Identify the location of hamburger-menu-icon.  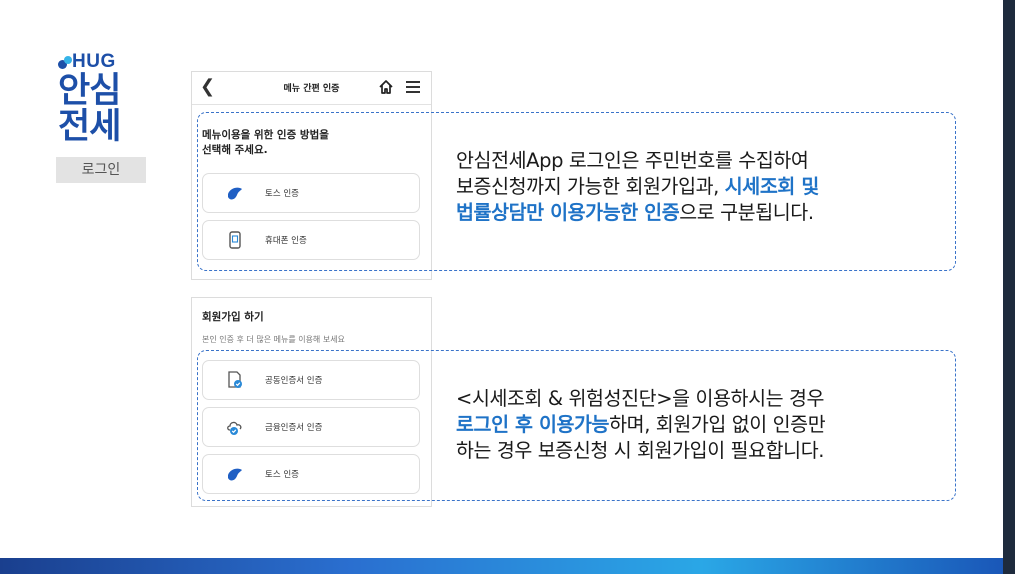
(413, 87).